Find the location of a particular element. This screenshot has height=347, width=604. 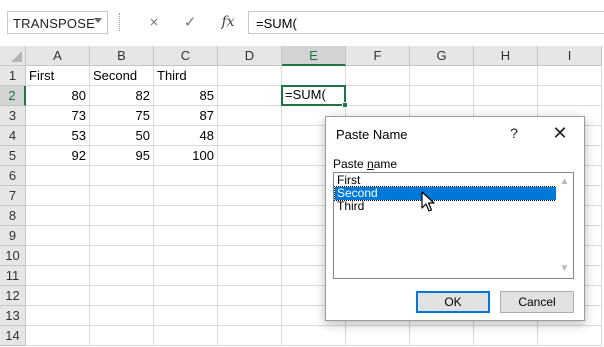

listbox-scrollbar: ▲ ▼ is located at coordinates (564, 225).